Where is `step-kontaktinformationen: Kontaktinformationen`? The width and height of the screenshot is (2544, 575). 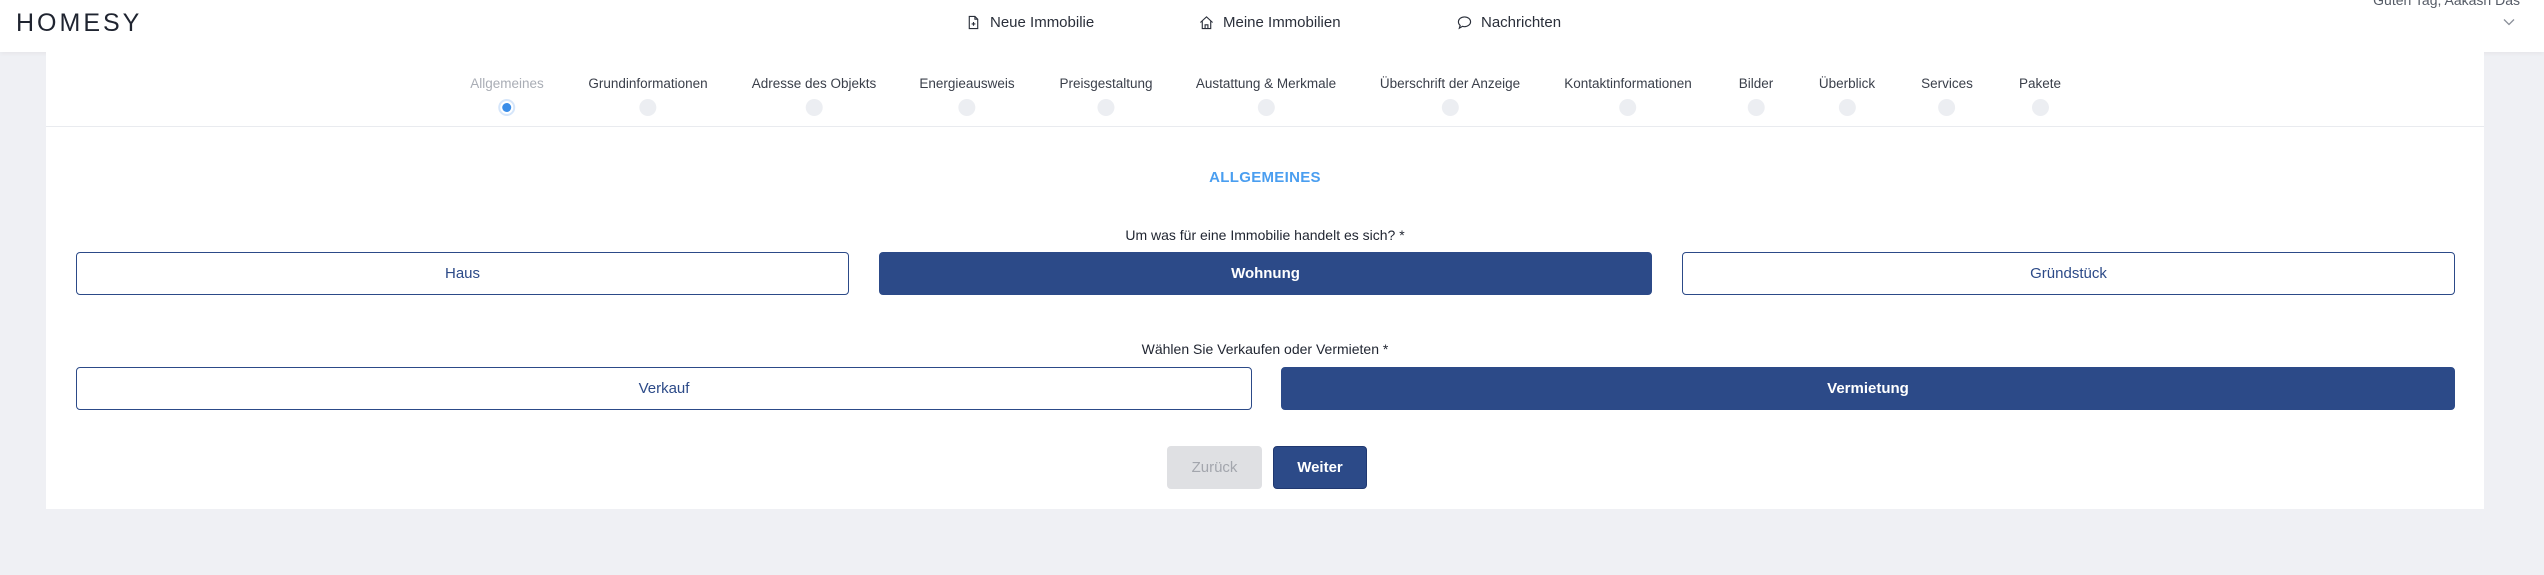 step-kontaktinformationen: Kontaktinformationen is located at coordinates (1628, 96).